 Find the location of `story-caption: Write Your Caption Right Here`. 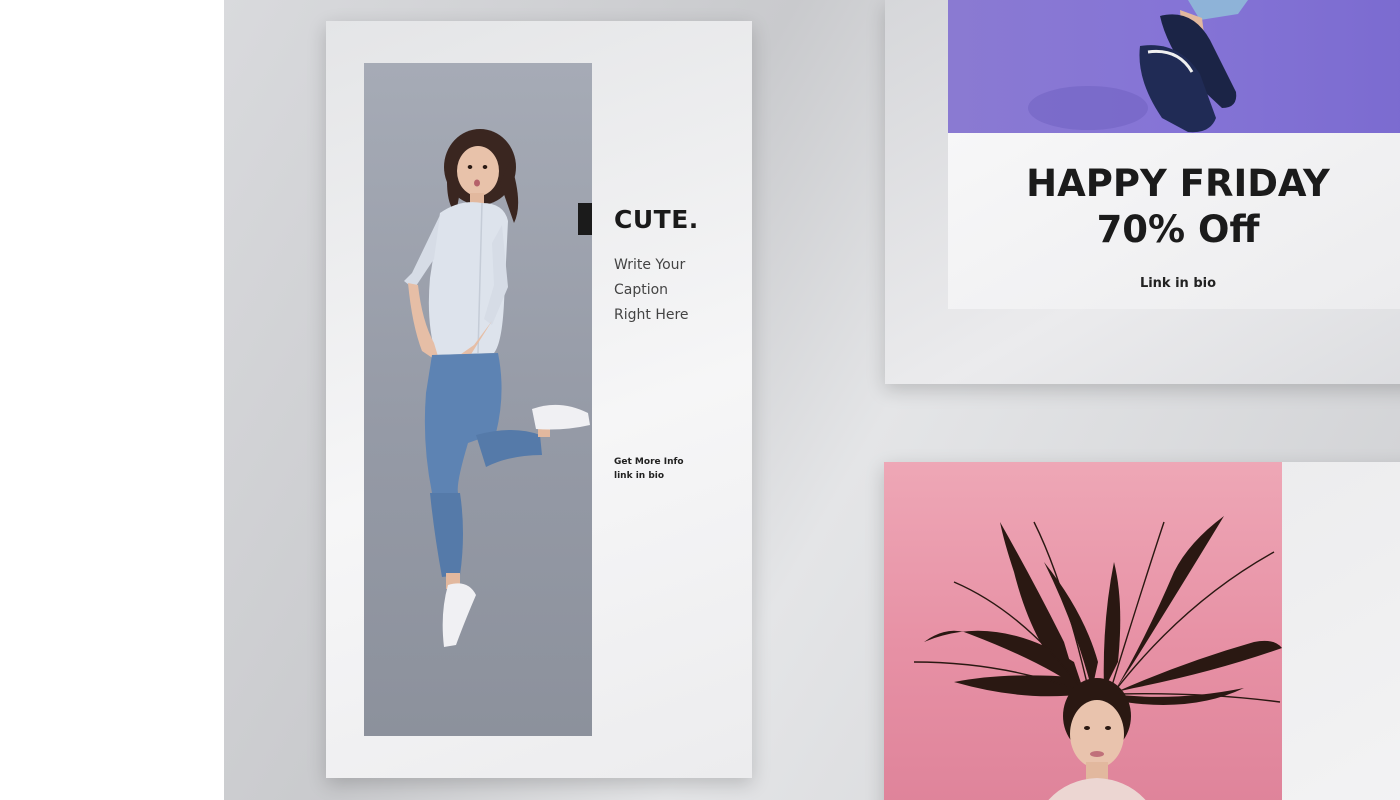

story-caption: Write Your Caption Right Here is located at coordinates (674, 290).